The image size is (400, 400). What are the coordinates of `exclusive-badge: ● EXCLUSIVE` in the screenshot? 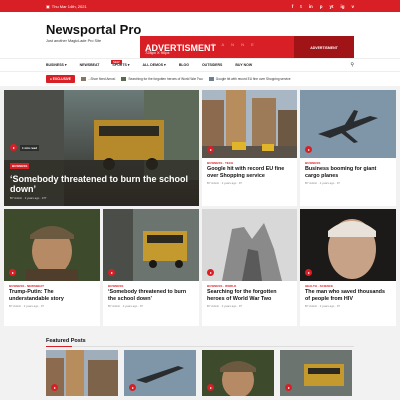 It's located at (60, 79).